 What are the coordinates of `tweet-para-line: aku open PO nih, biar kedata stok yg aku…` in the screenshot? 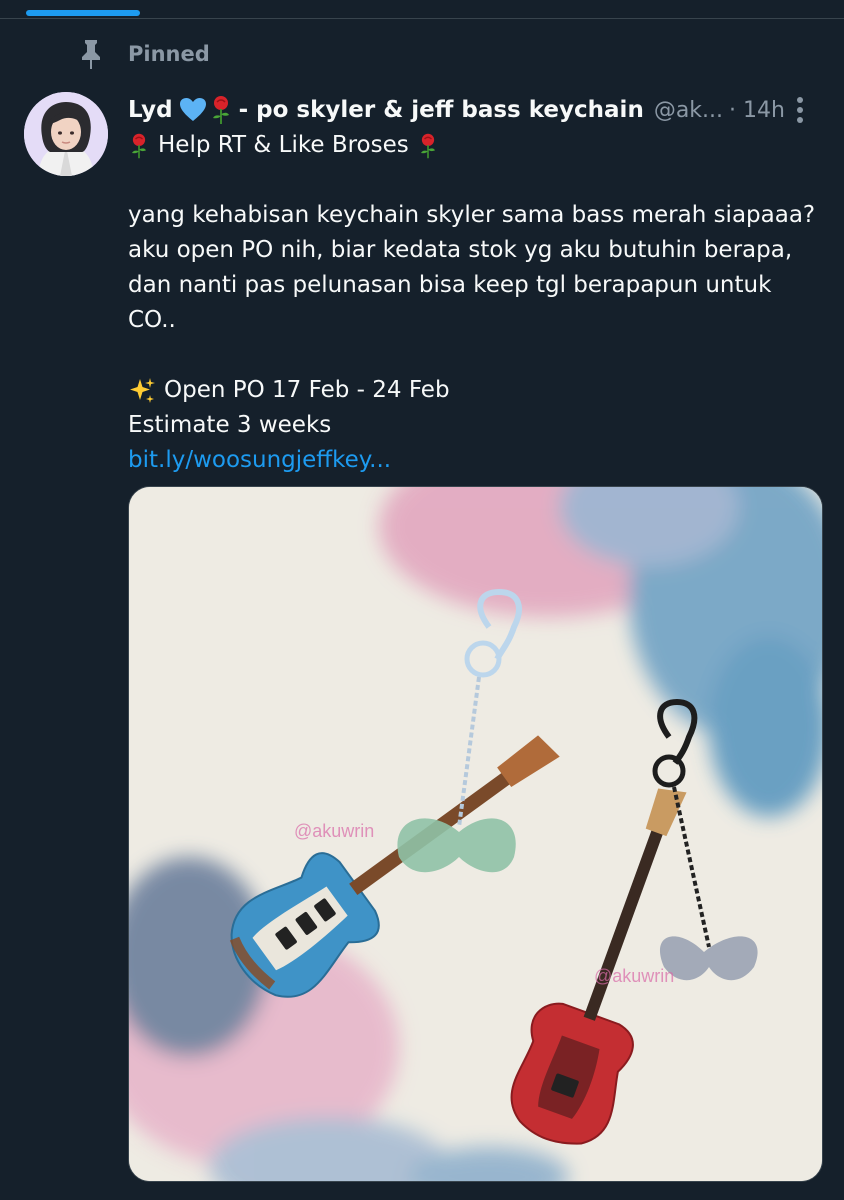 It's located at (460, 250).